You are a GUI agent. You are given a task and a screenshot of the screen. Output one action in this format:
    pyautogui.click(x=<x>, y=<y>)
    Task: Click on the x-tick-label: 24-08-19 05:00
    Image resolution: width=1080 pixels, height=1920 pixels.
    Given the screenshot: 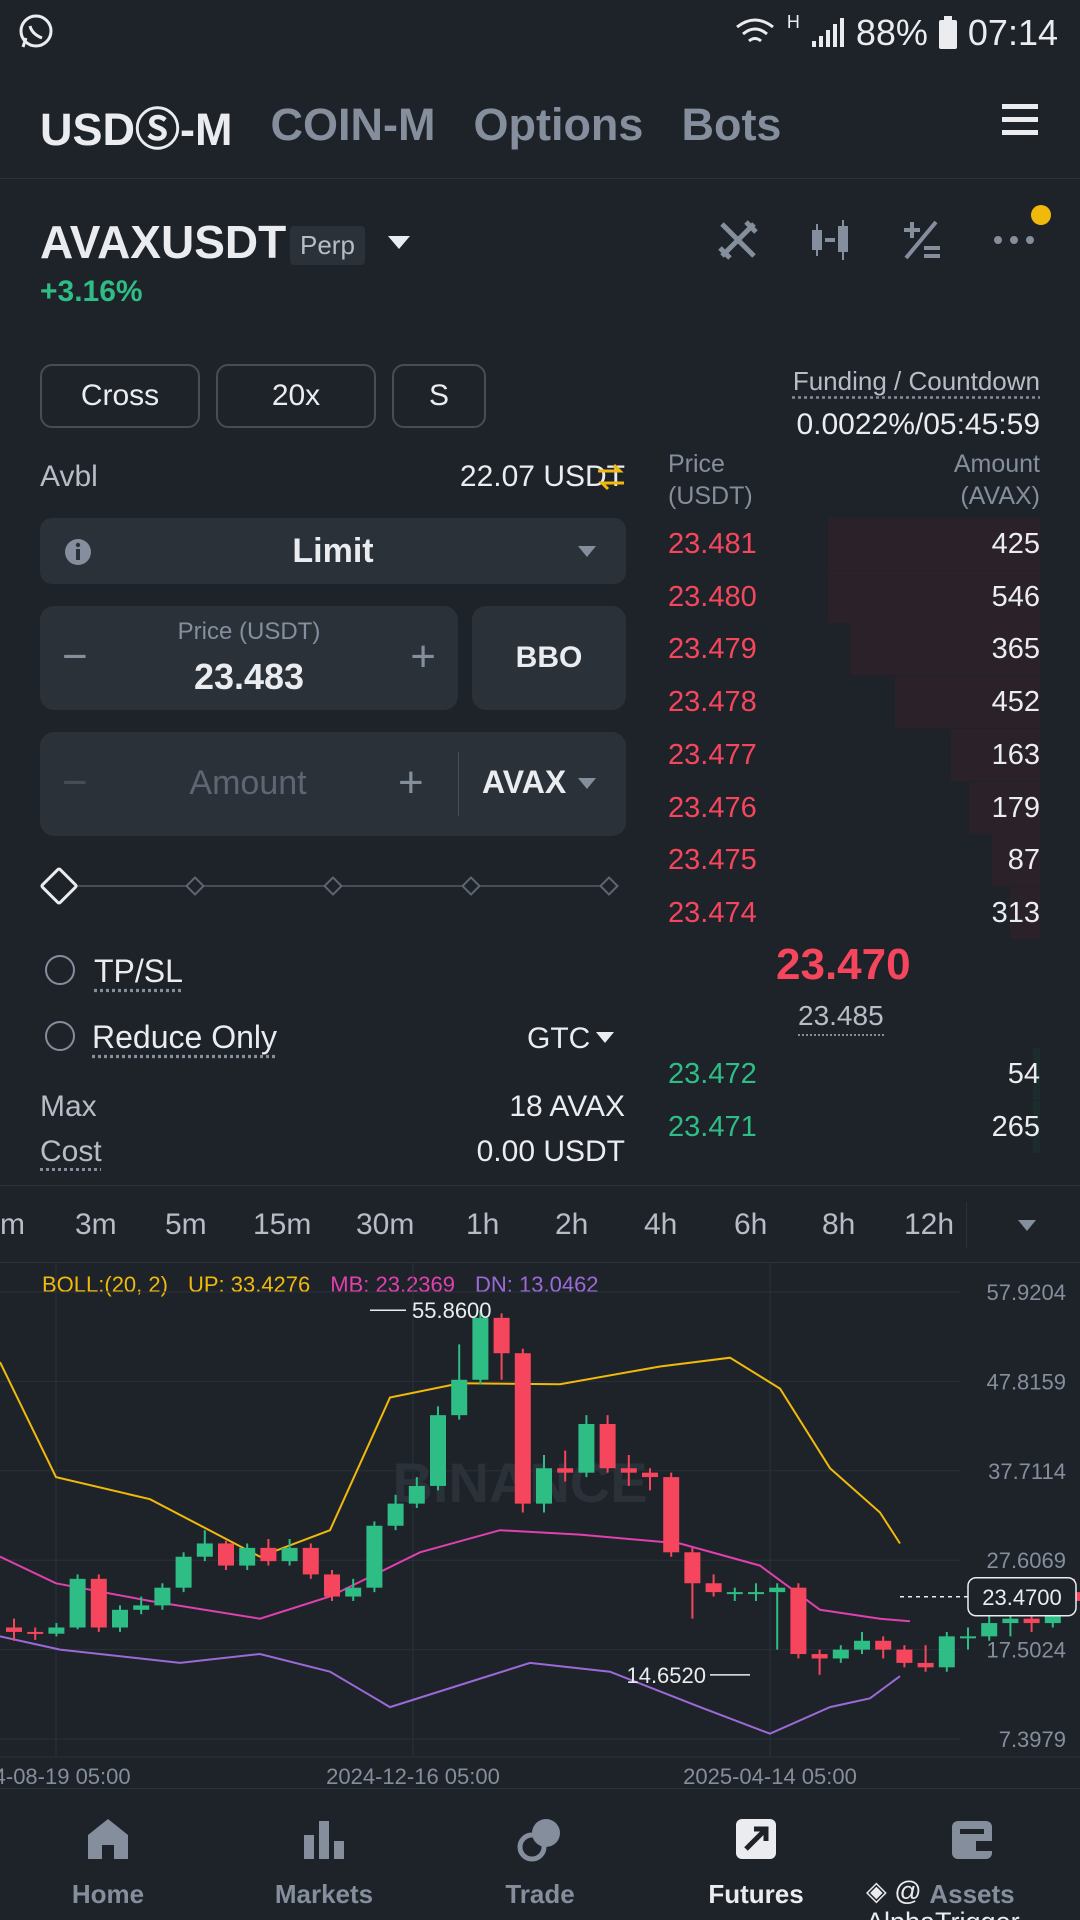 What is the action you would take?
    pyautogui.click(x=65, y=1776)
    